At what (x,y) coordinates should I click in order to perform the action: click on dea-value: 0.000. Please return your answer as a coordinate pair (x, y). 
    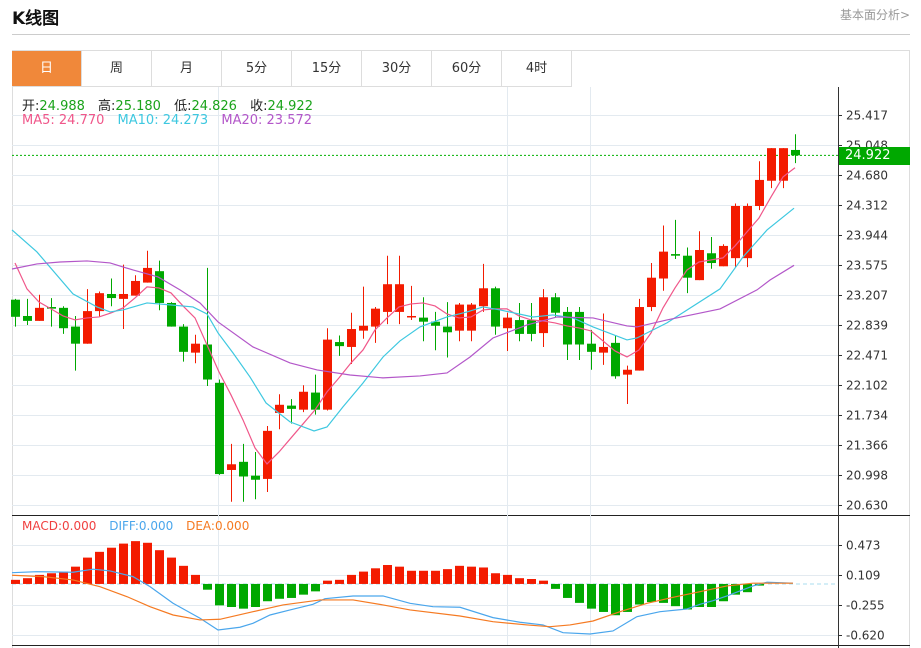
    Looking at the image, I should click on (232, 526).